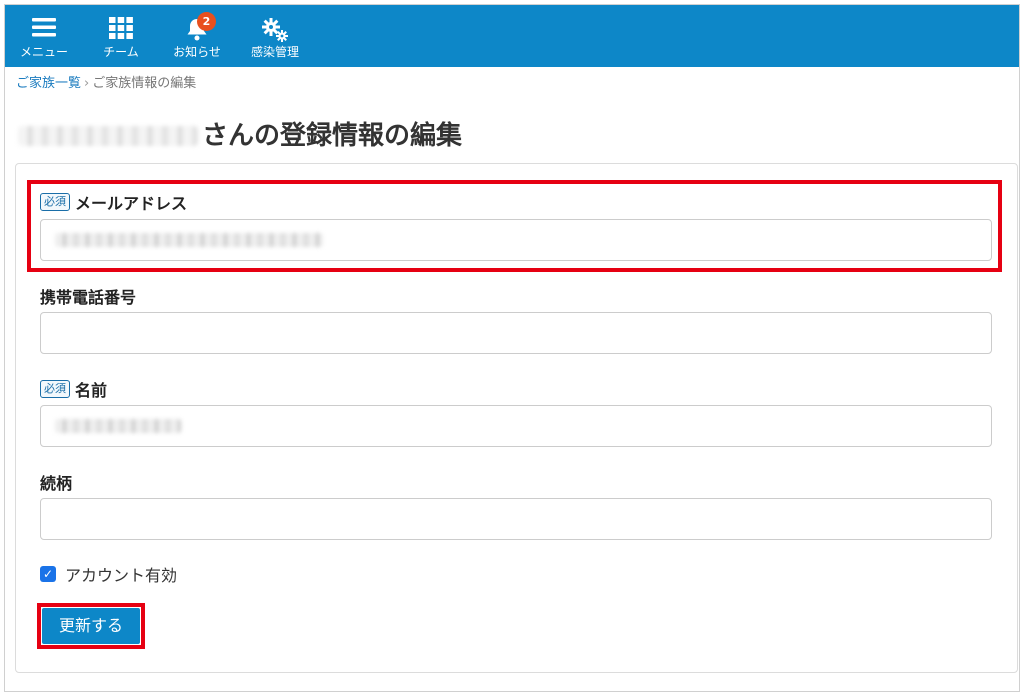 The image size is (1024, 696). I want to click on update-button: 更新する, so click(91, 626).